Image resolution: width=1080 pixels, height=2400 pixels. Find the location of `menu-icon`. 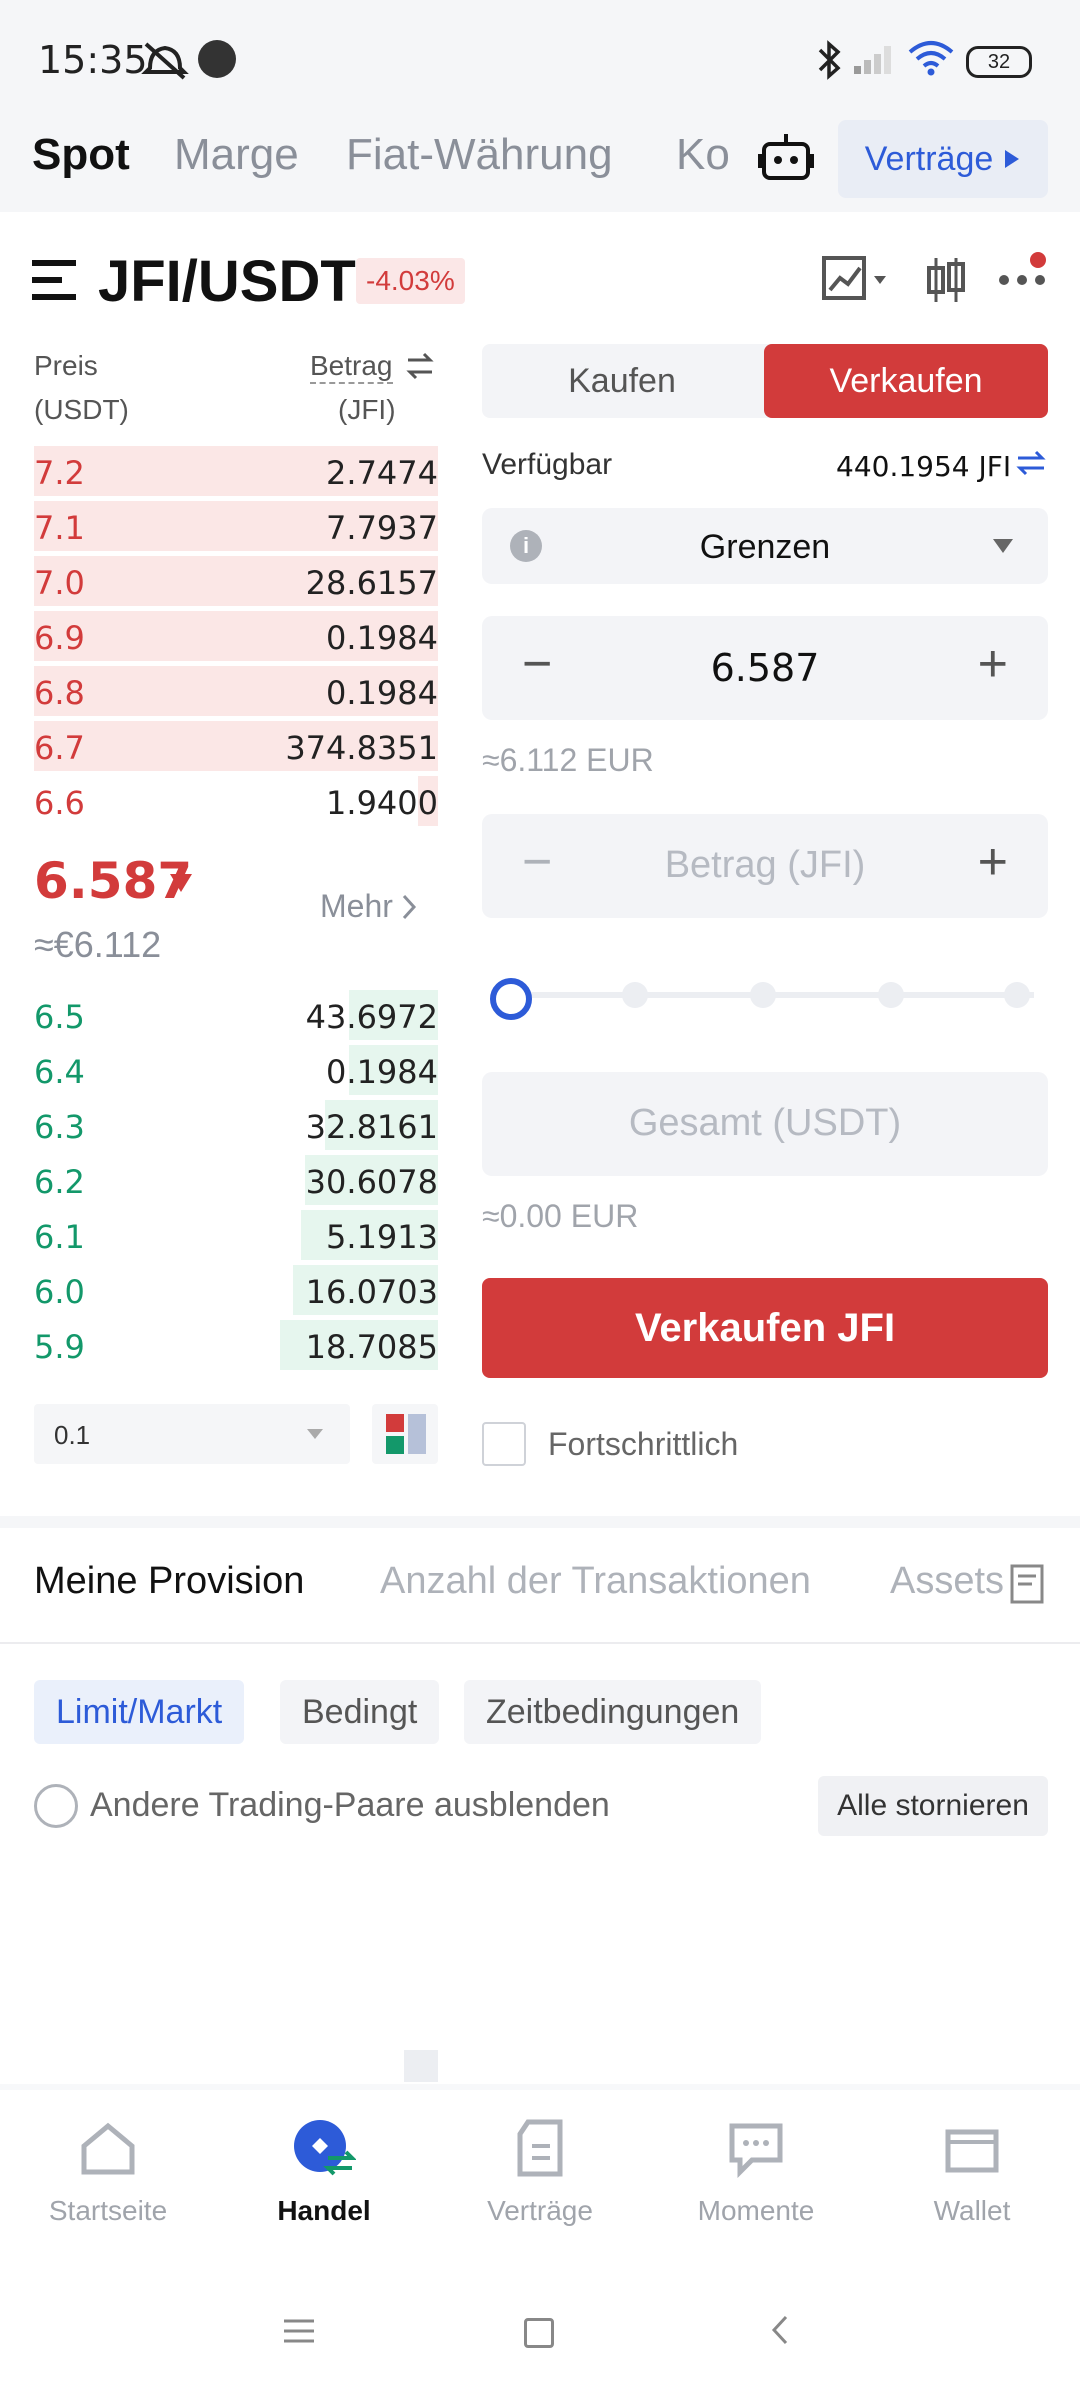

menu-icon is located at coordinates (55, 282).